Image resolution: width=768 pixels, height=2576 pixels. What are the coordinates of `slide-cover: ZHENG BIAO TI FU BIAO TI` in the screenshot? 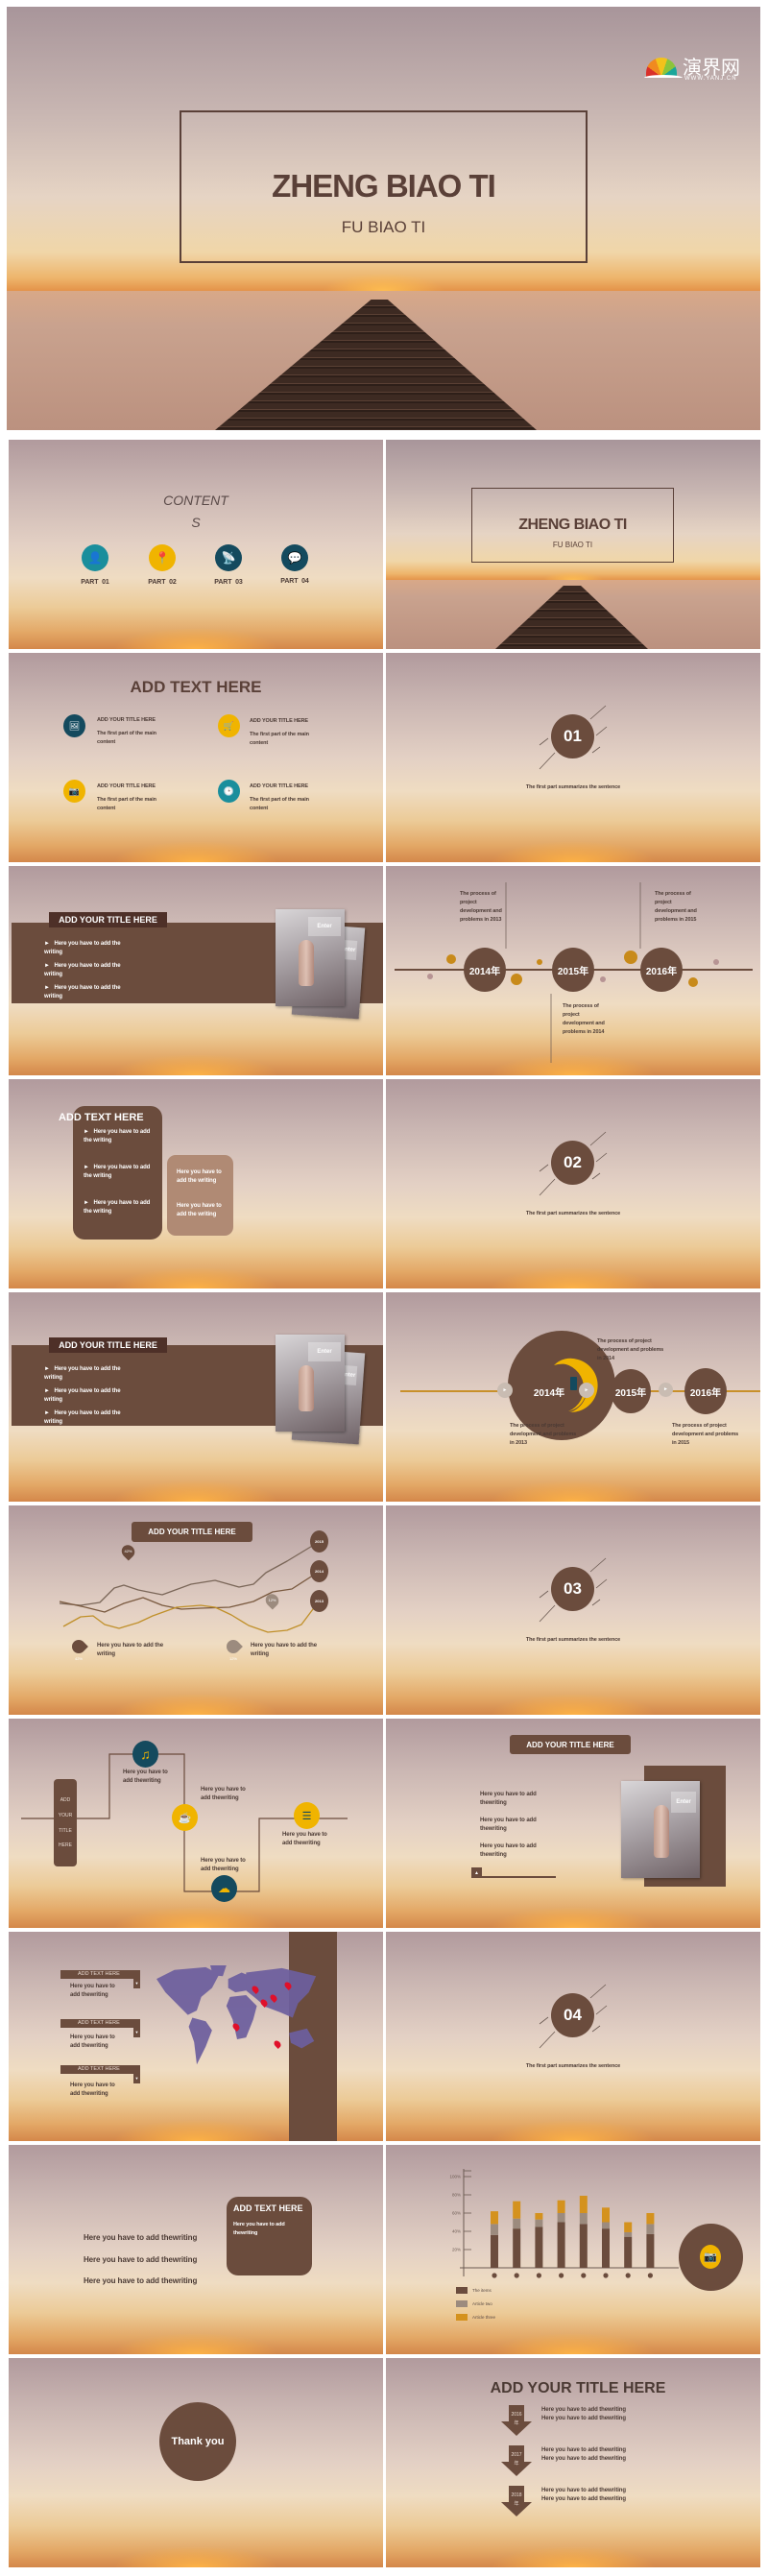 It's located at (573, 544).